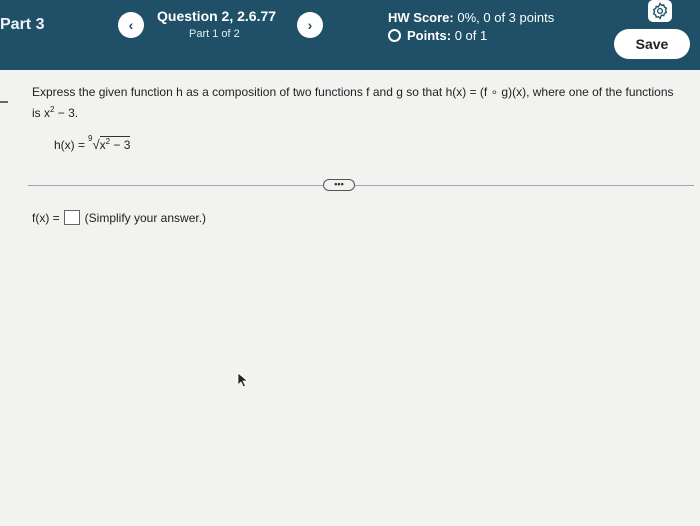 This screenshot has width=700, height=526. Describe the element at coordinates (4, 102) in the screenshot. I see `left-edge-mark` at that location.